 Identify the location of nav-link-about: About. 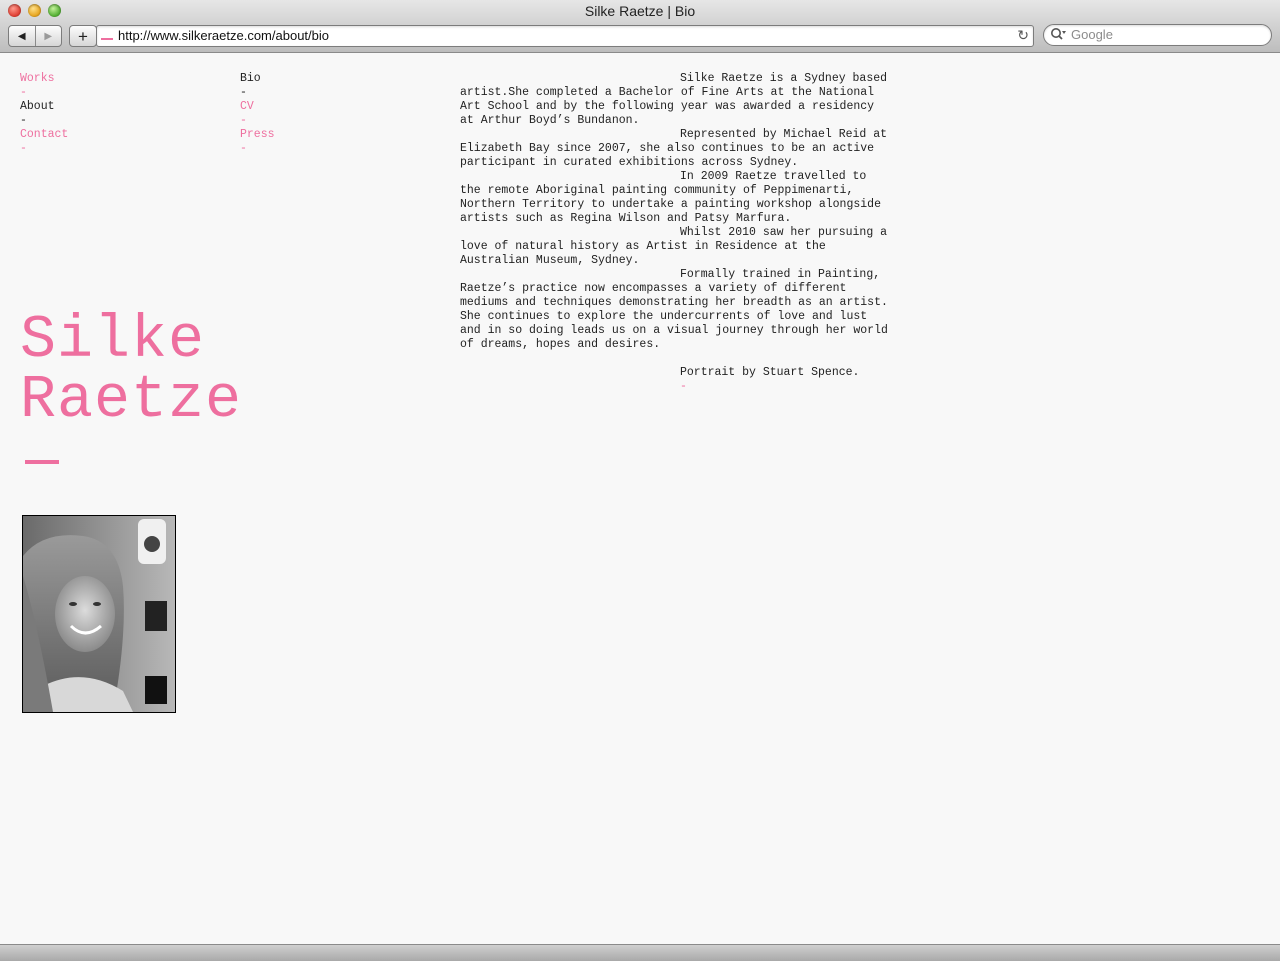
(44, 107).